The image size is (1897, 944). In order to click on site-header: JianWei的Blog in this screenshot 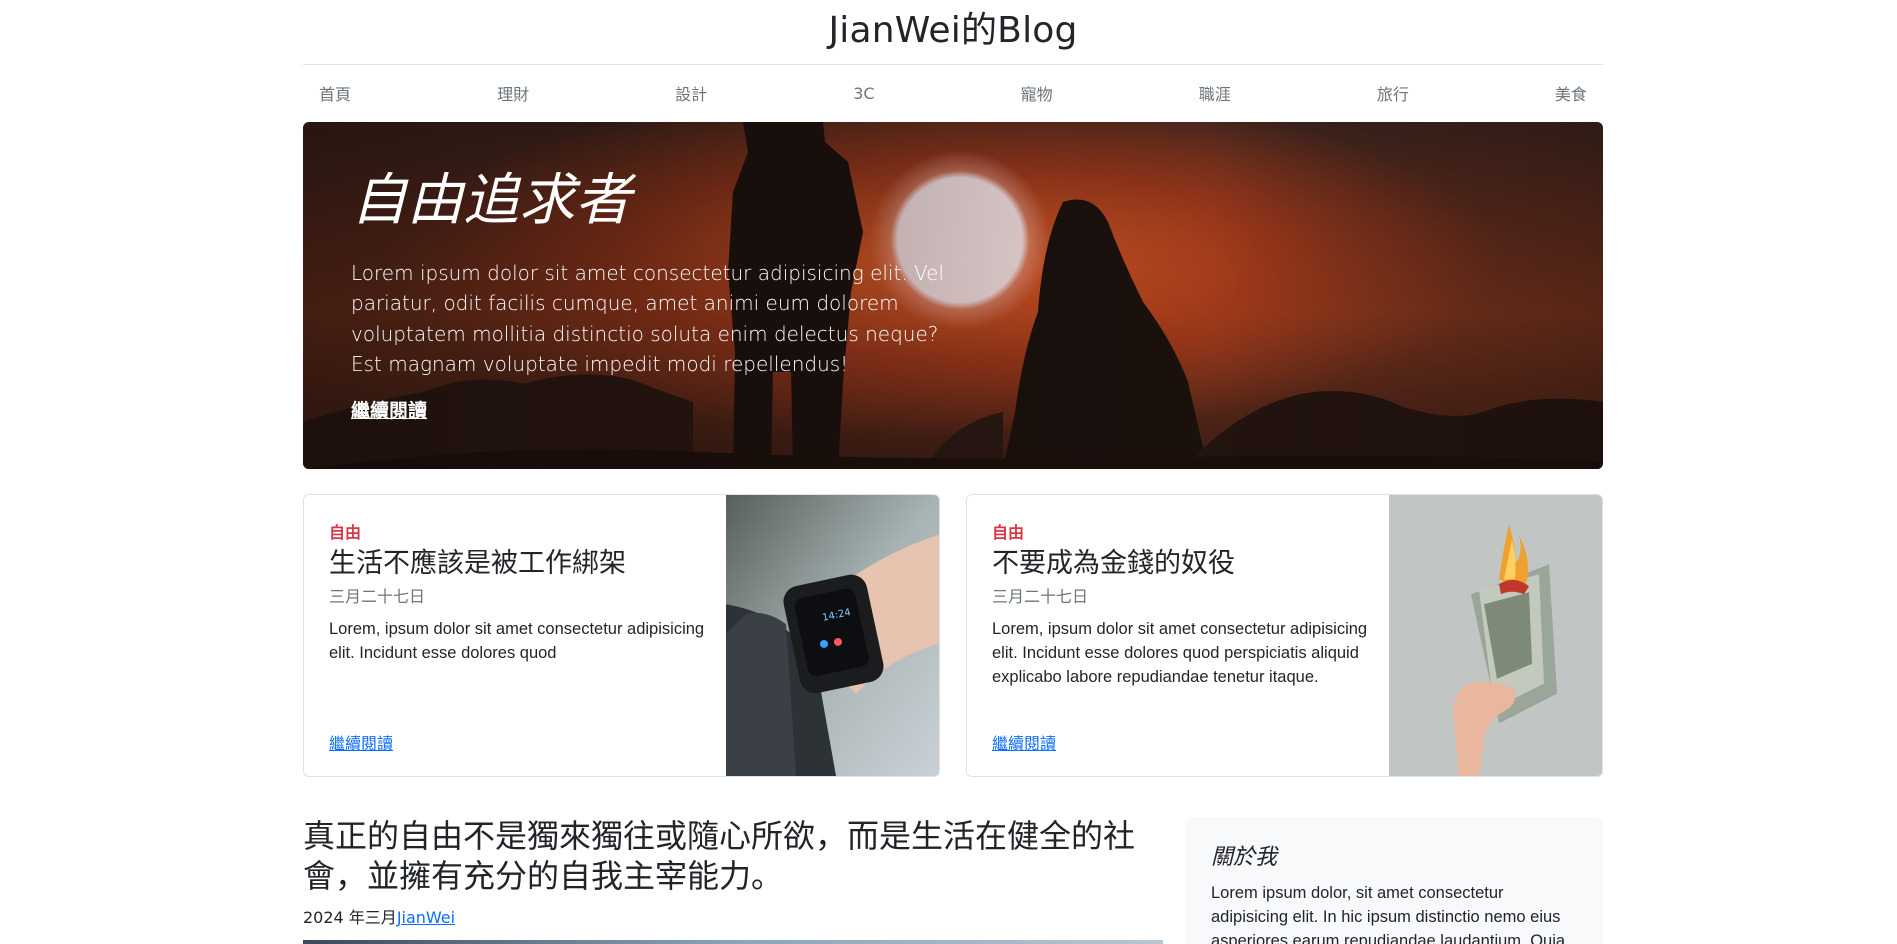, I will do `click(953, 32)`.